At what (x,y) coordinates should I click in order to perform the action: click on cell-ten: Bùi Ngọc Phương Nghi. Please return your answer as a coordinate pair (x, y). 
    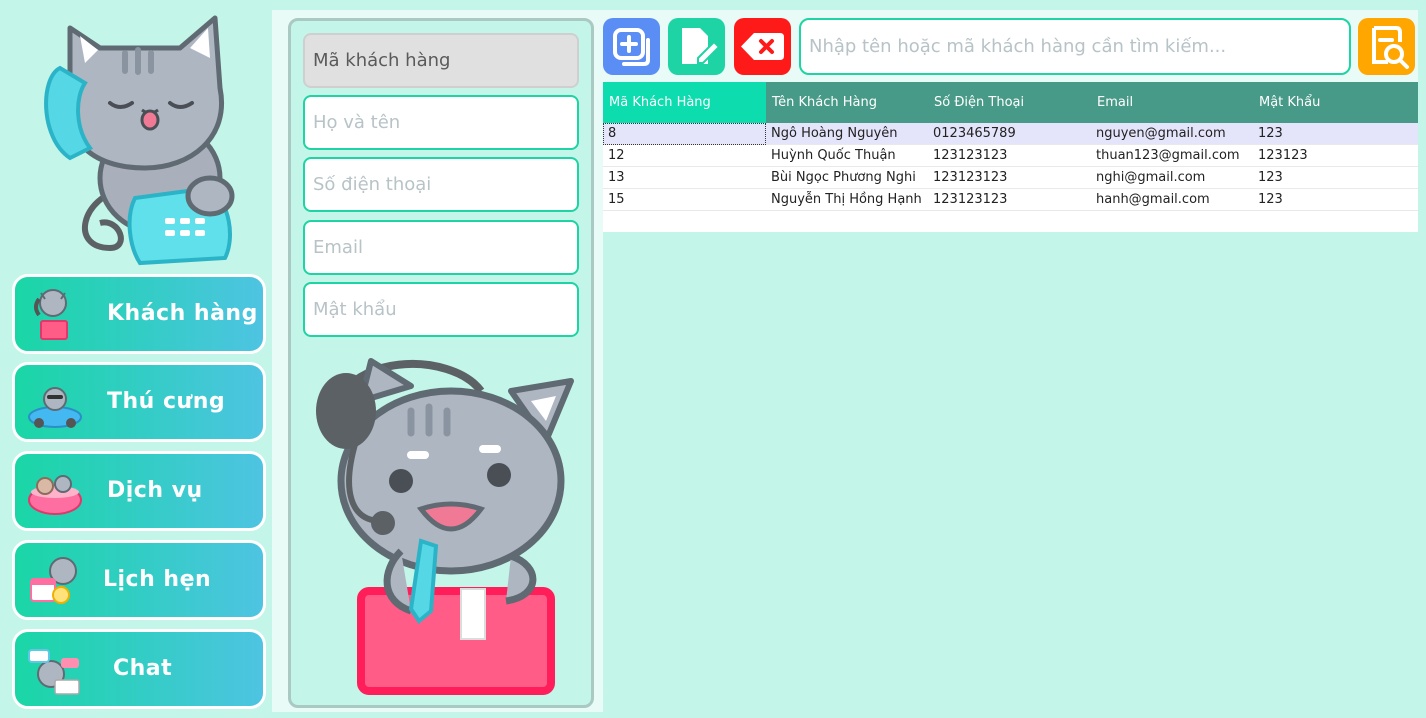
    Looking at the image, I should click on (847, 177).